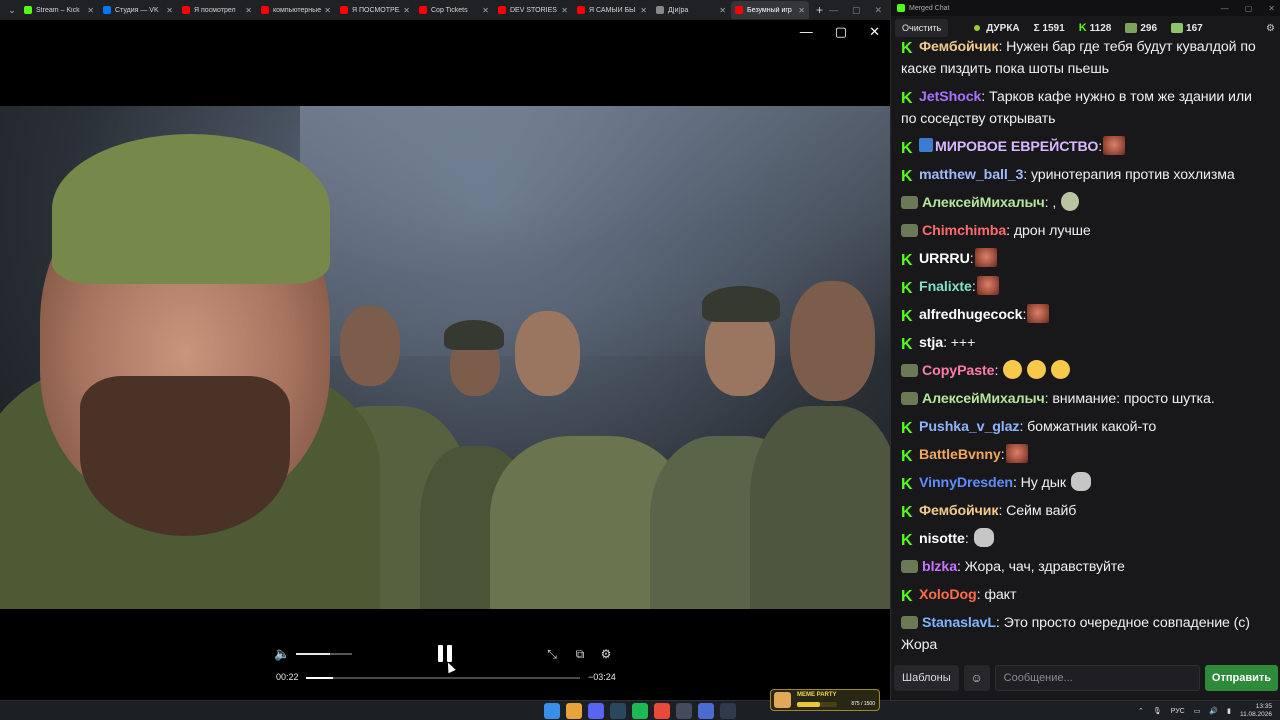 This screenshot has width=1280, height=720. I want to click on chat-message: Kalfredhugecock:, so click(1086, 315).